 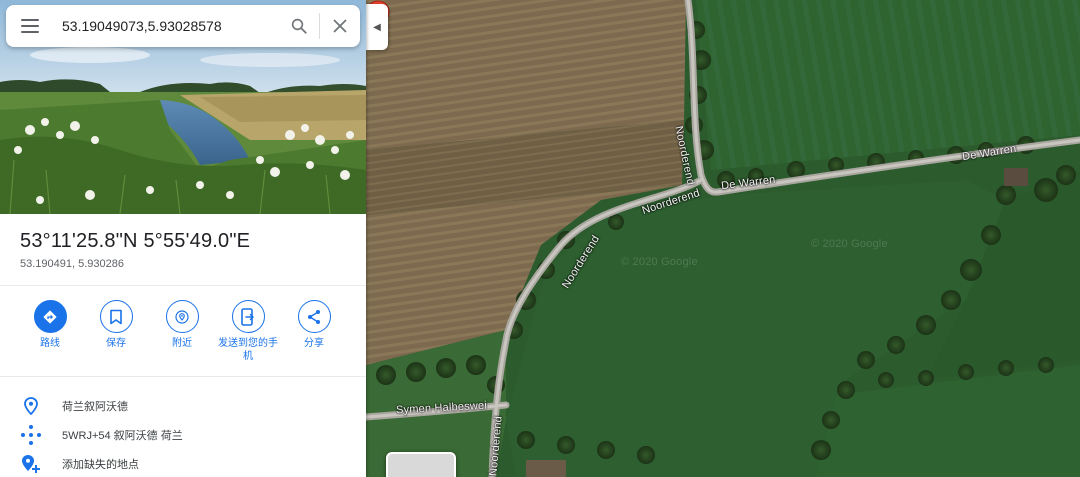 I want to click on share-circle, so click(x=314, y=316).